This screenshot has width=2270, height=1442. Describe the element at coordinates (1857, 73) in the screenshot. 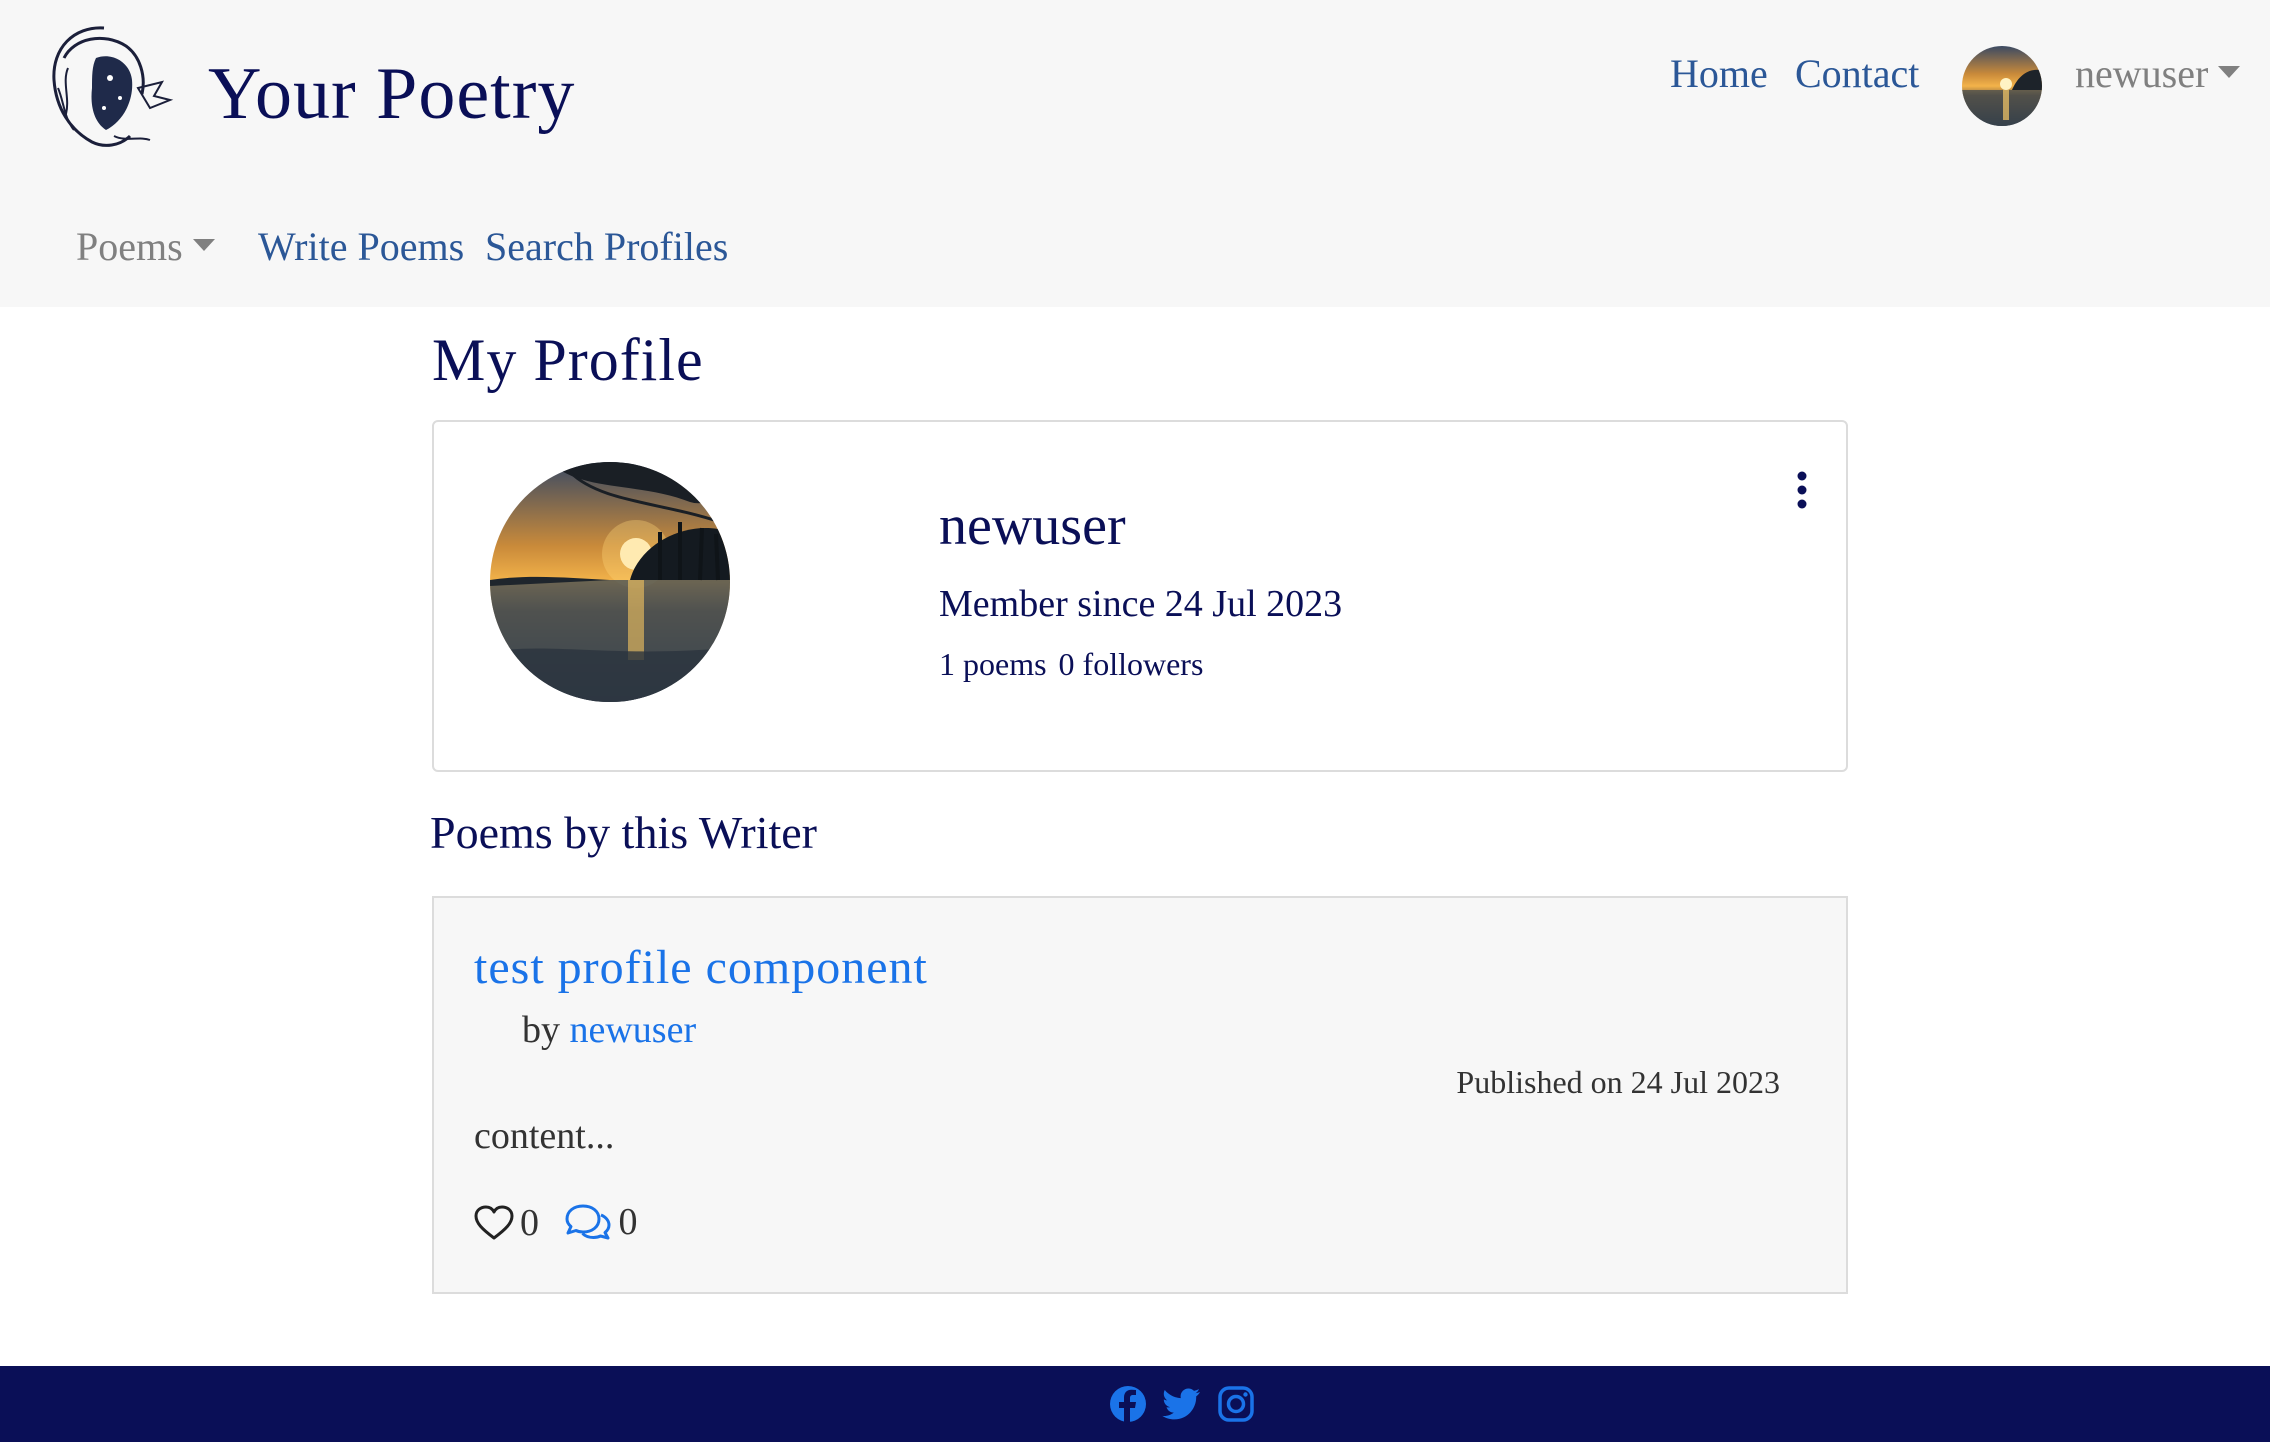

I see `nav-contact-link: Contact` at that location.